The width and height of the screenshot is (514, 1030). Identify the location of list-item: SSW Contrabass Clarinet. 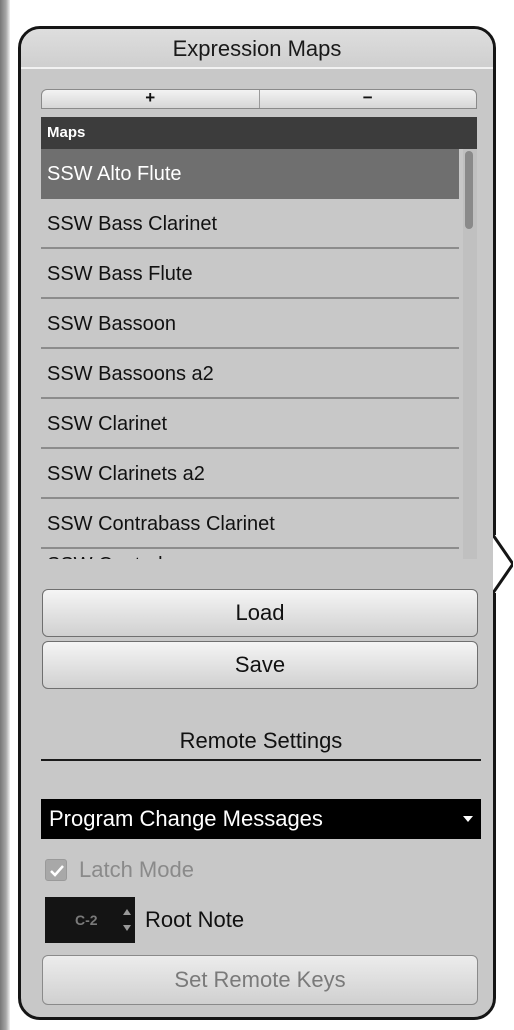
(250, 524).